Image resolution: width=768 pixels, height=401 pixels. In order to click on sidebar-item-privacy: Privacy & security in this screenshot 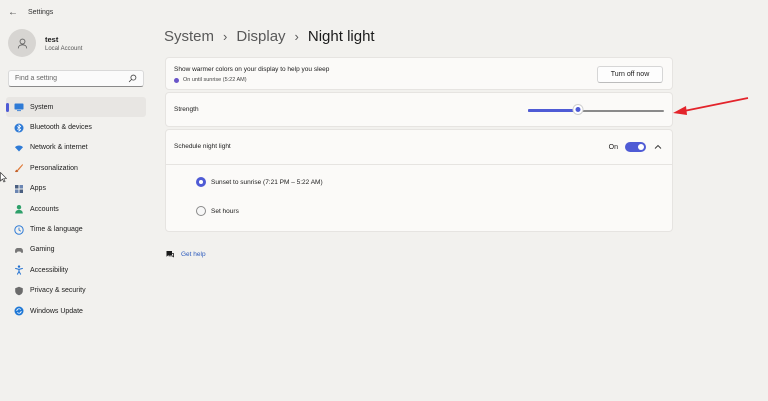, I will do `click(76, 291)`.